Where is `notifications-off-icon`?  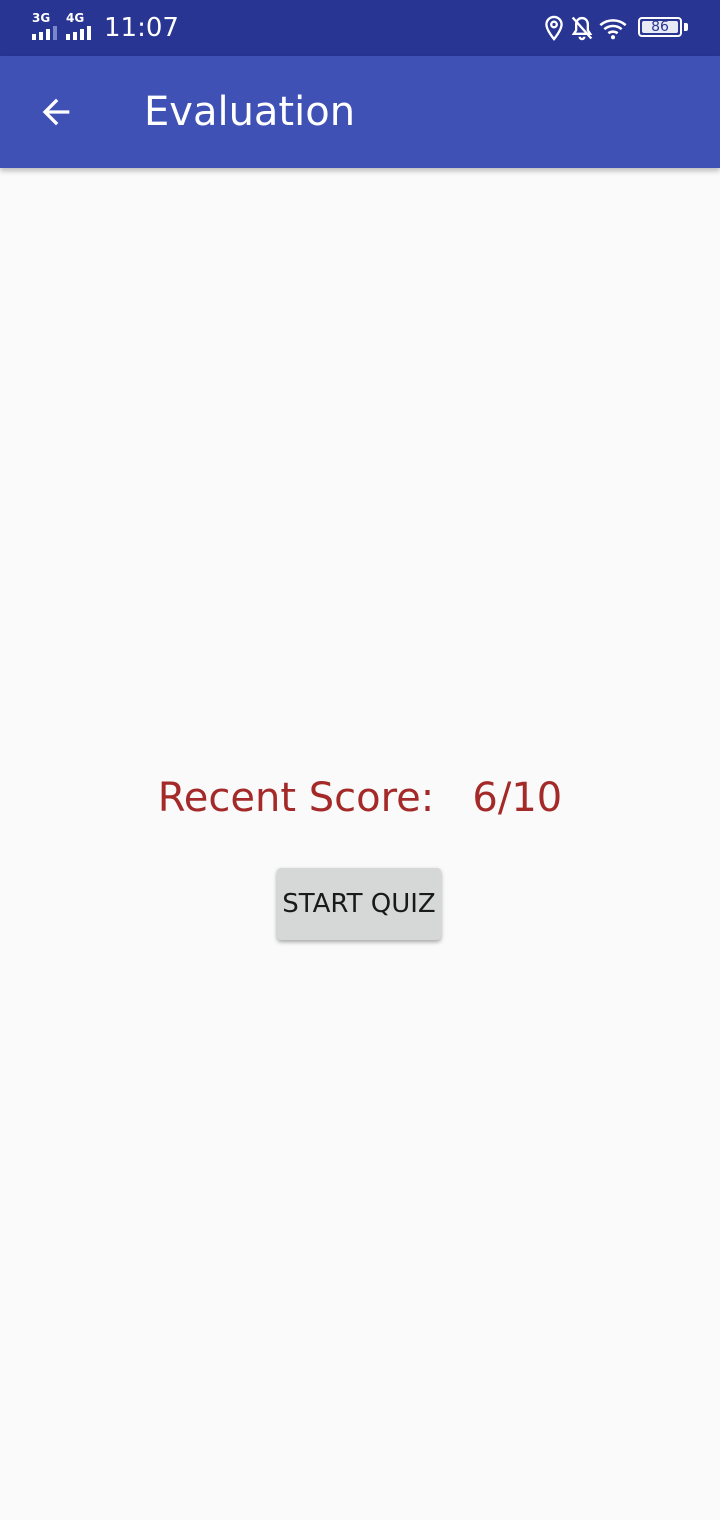
notifications-off-icon is located at coordinates (582, 28).